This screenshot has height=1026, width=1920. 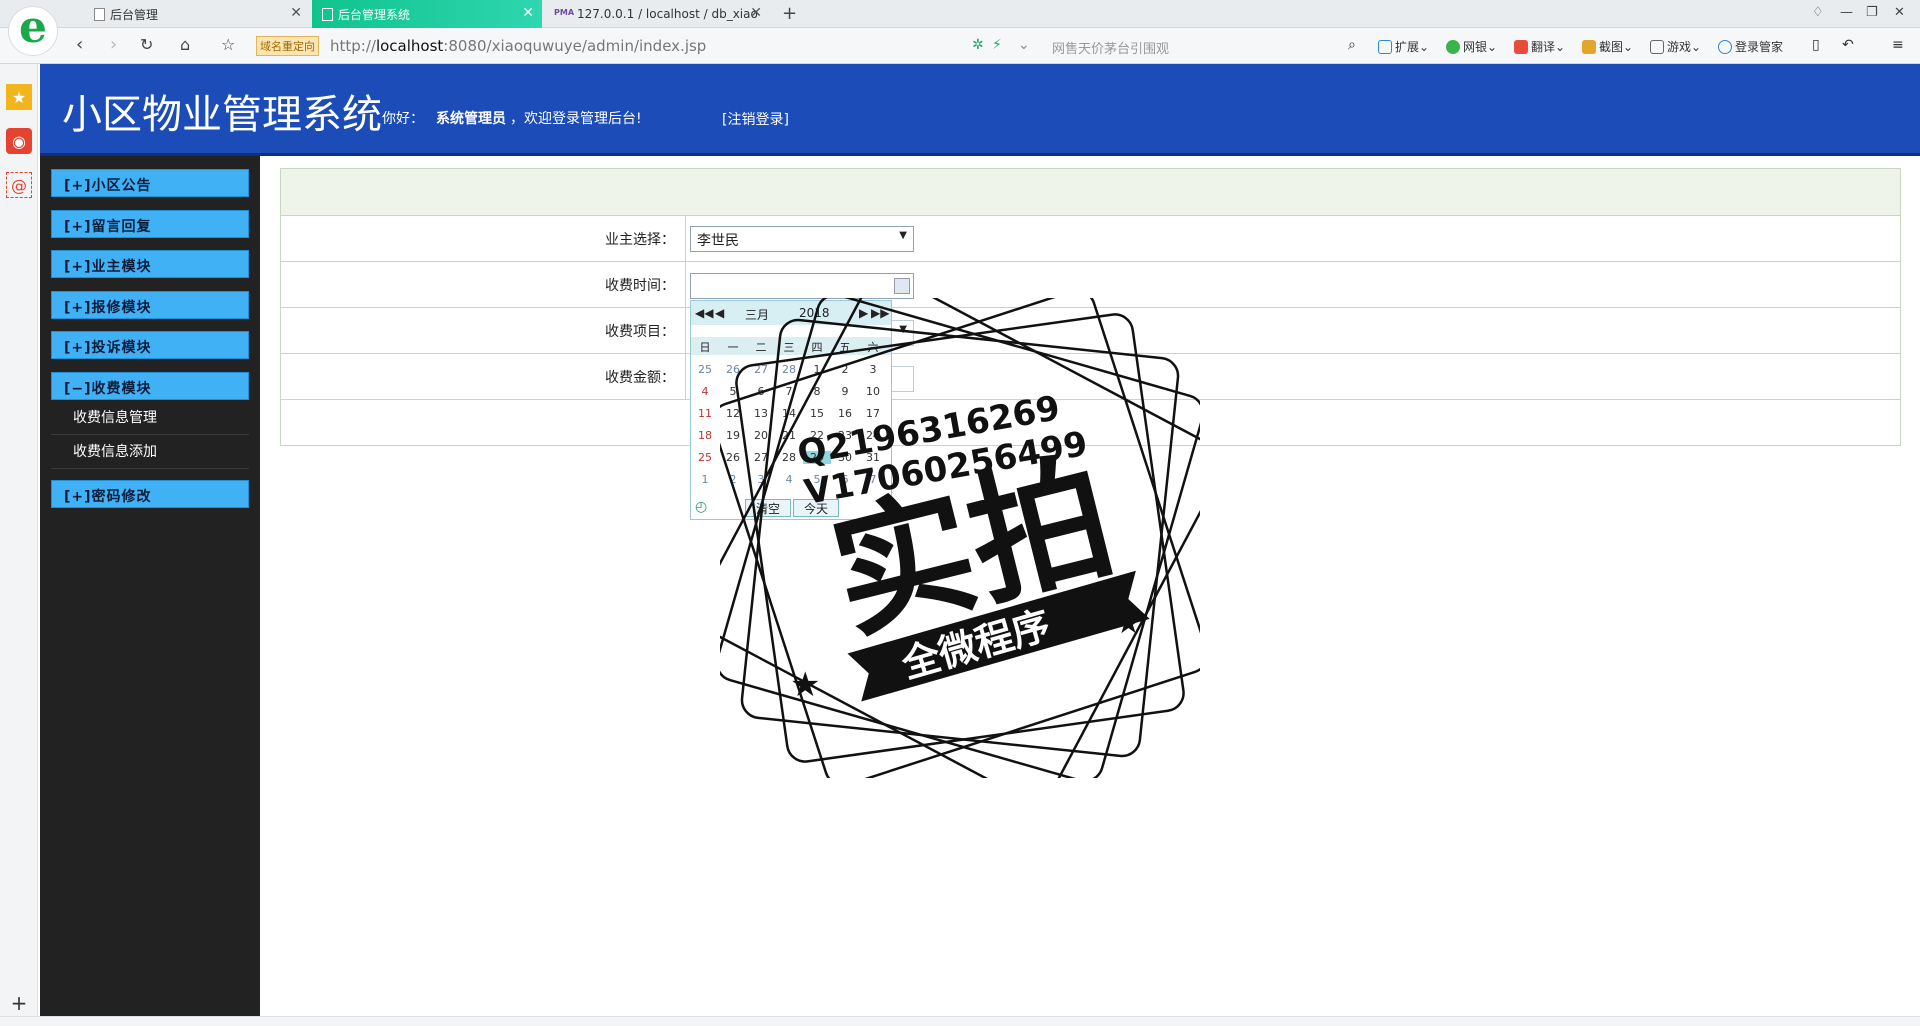 What do you see at coordinates (761, 435) in the screenshot?
I see `calendar-day: 20` at bounding box center [761, 435].